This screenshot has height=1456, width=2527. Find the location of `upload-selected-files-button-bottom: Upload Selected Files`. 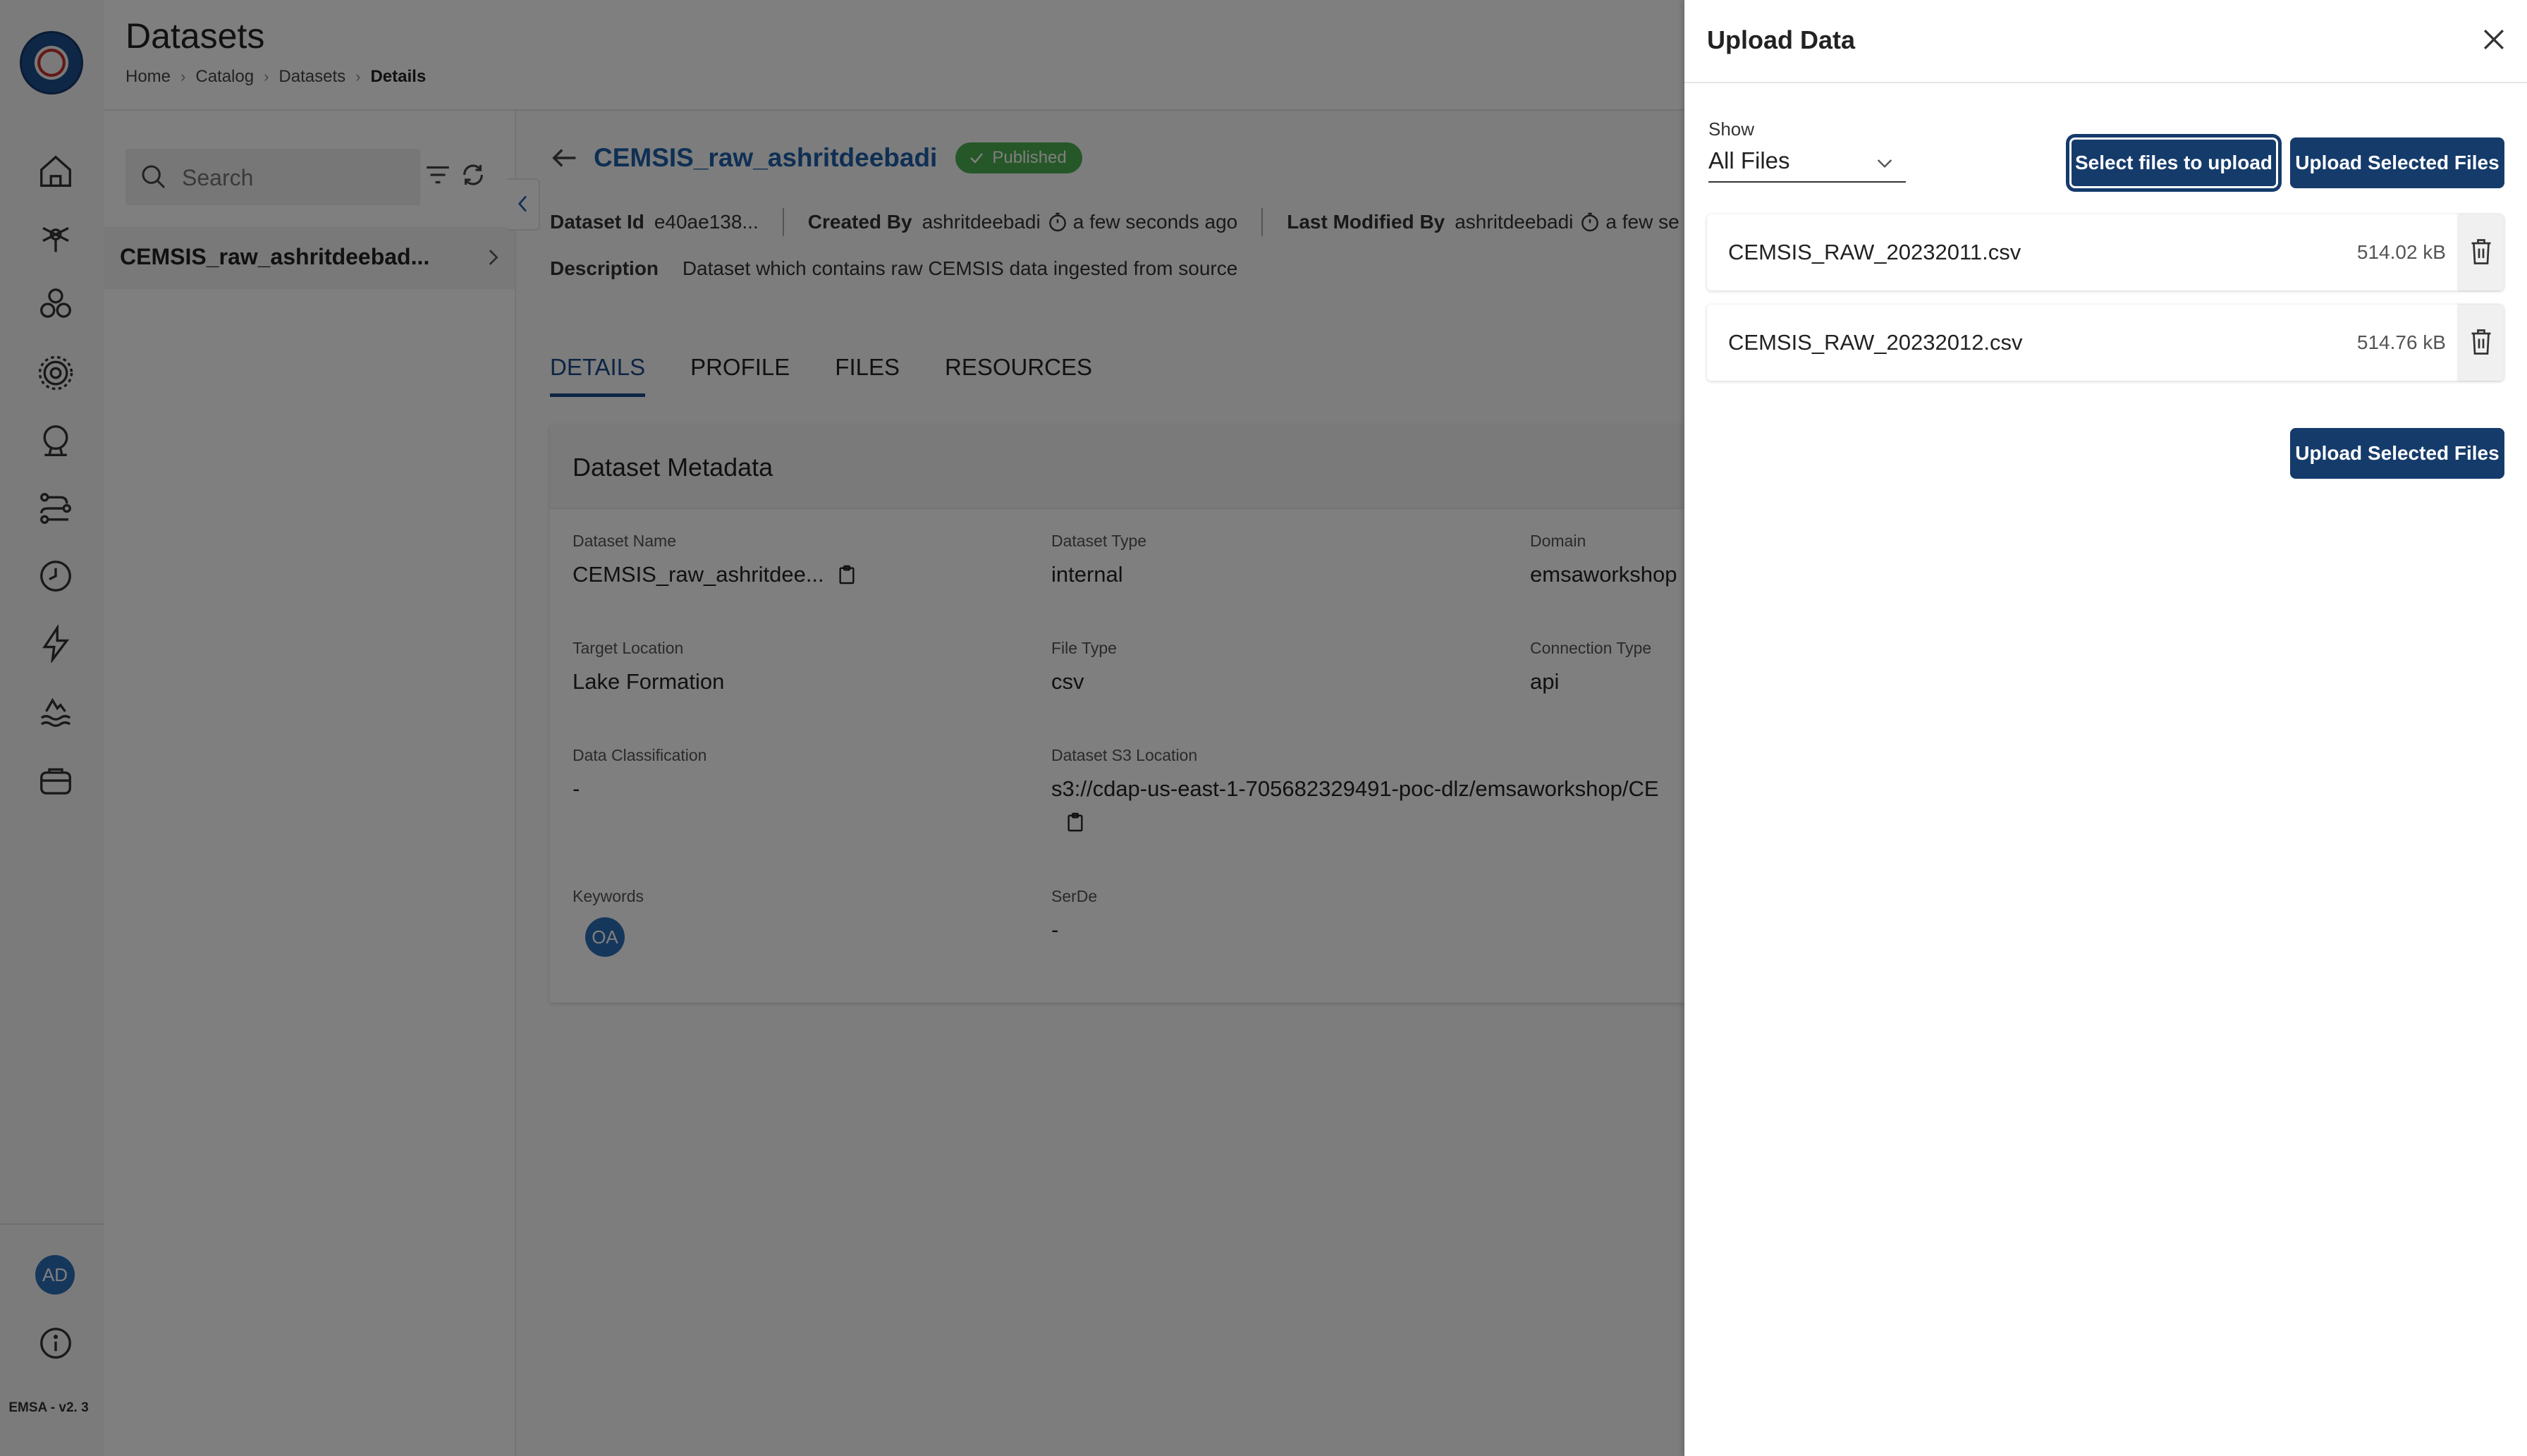

upload-selected-files-button-bottom: Upload Selected Files is located at coordinates (2397, 453).